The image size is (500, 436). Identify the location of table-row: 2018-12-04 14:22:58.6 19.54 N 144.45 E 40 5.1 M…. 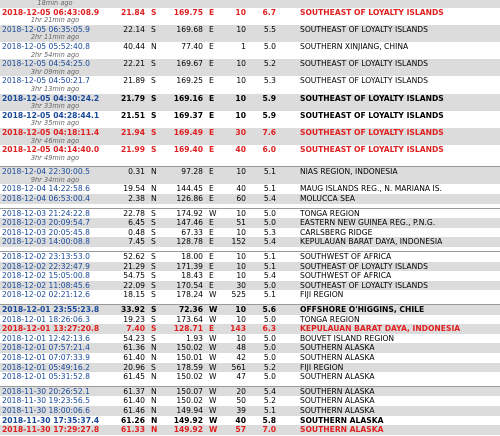
(250, 189).